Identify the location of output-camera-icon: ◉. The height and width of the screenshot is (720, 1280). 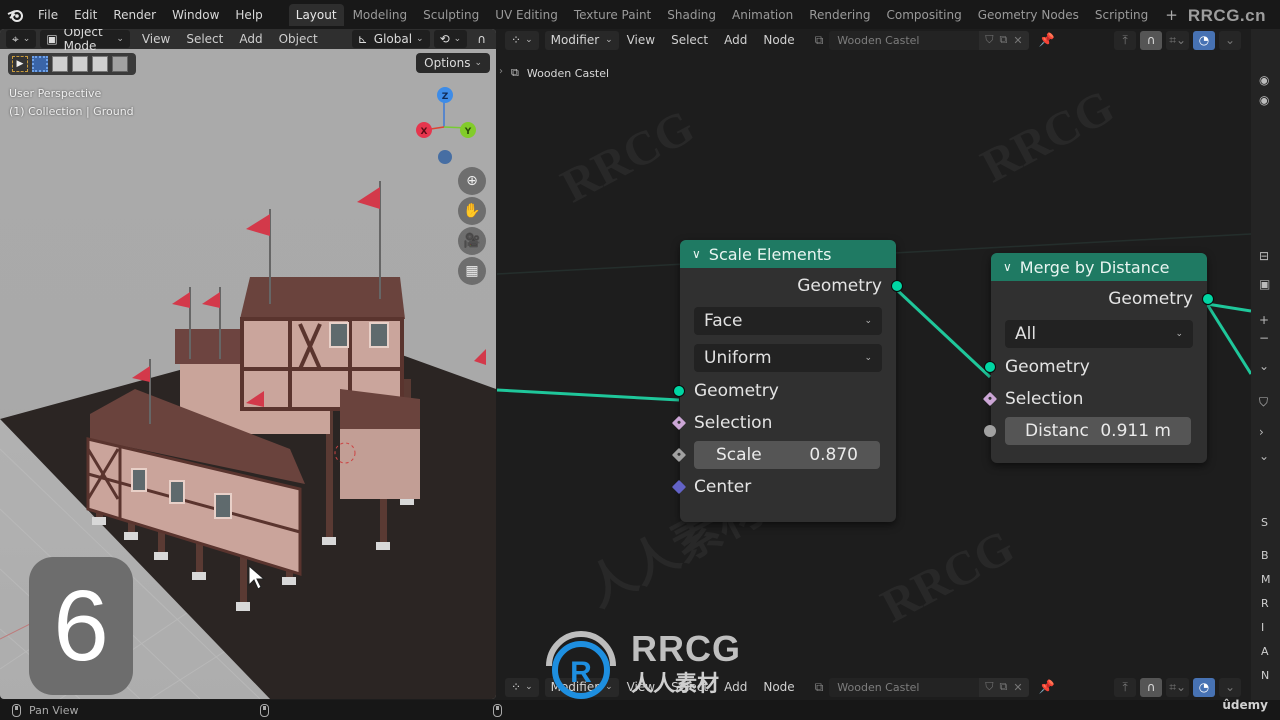
(1264, 100).